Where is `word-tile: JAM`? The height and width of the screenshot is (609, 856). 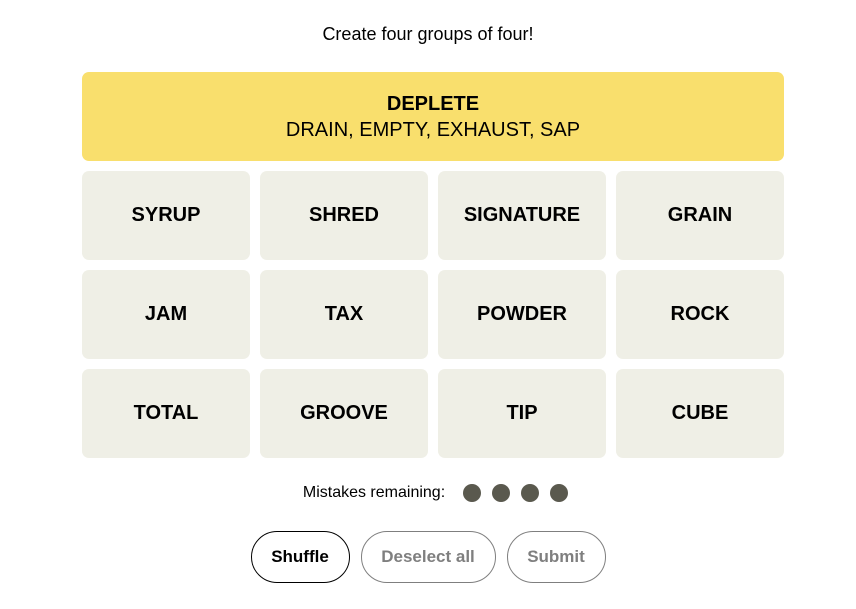 word-tile: JAM is located at coordinates (166, 314).